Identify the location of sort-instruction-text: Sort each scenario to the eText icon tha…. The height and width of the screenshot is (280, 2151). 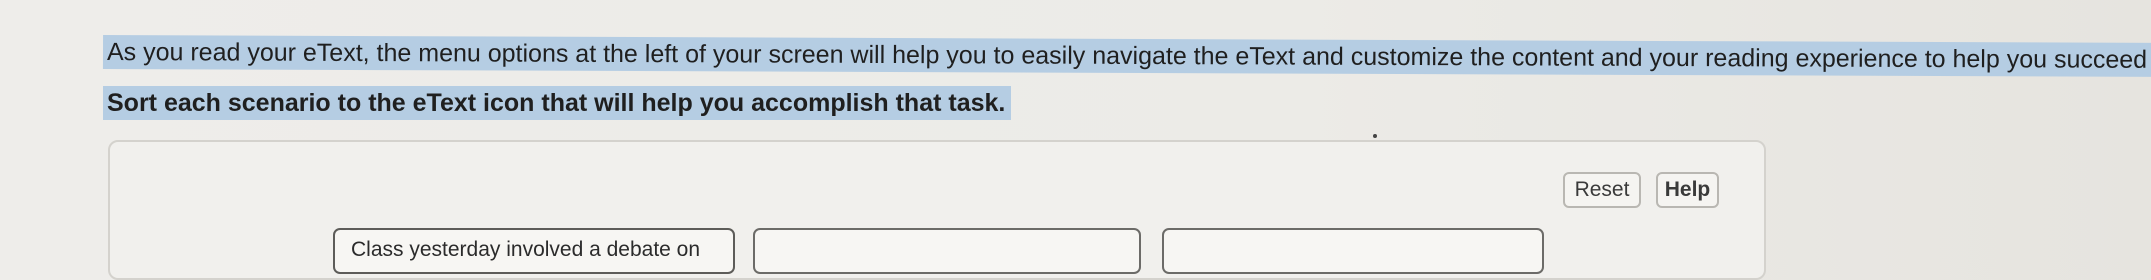
(557, 103).